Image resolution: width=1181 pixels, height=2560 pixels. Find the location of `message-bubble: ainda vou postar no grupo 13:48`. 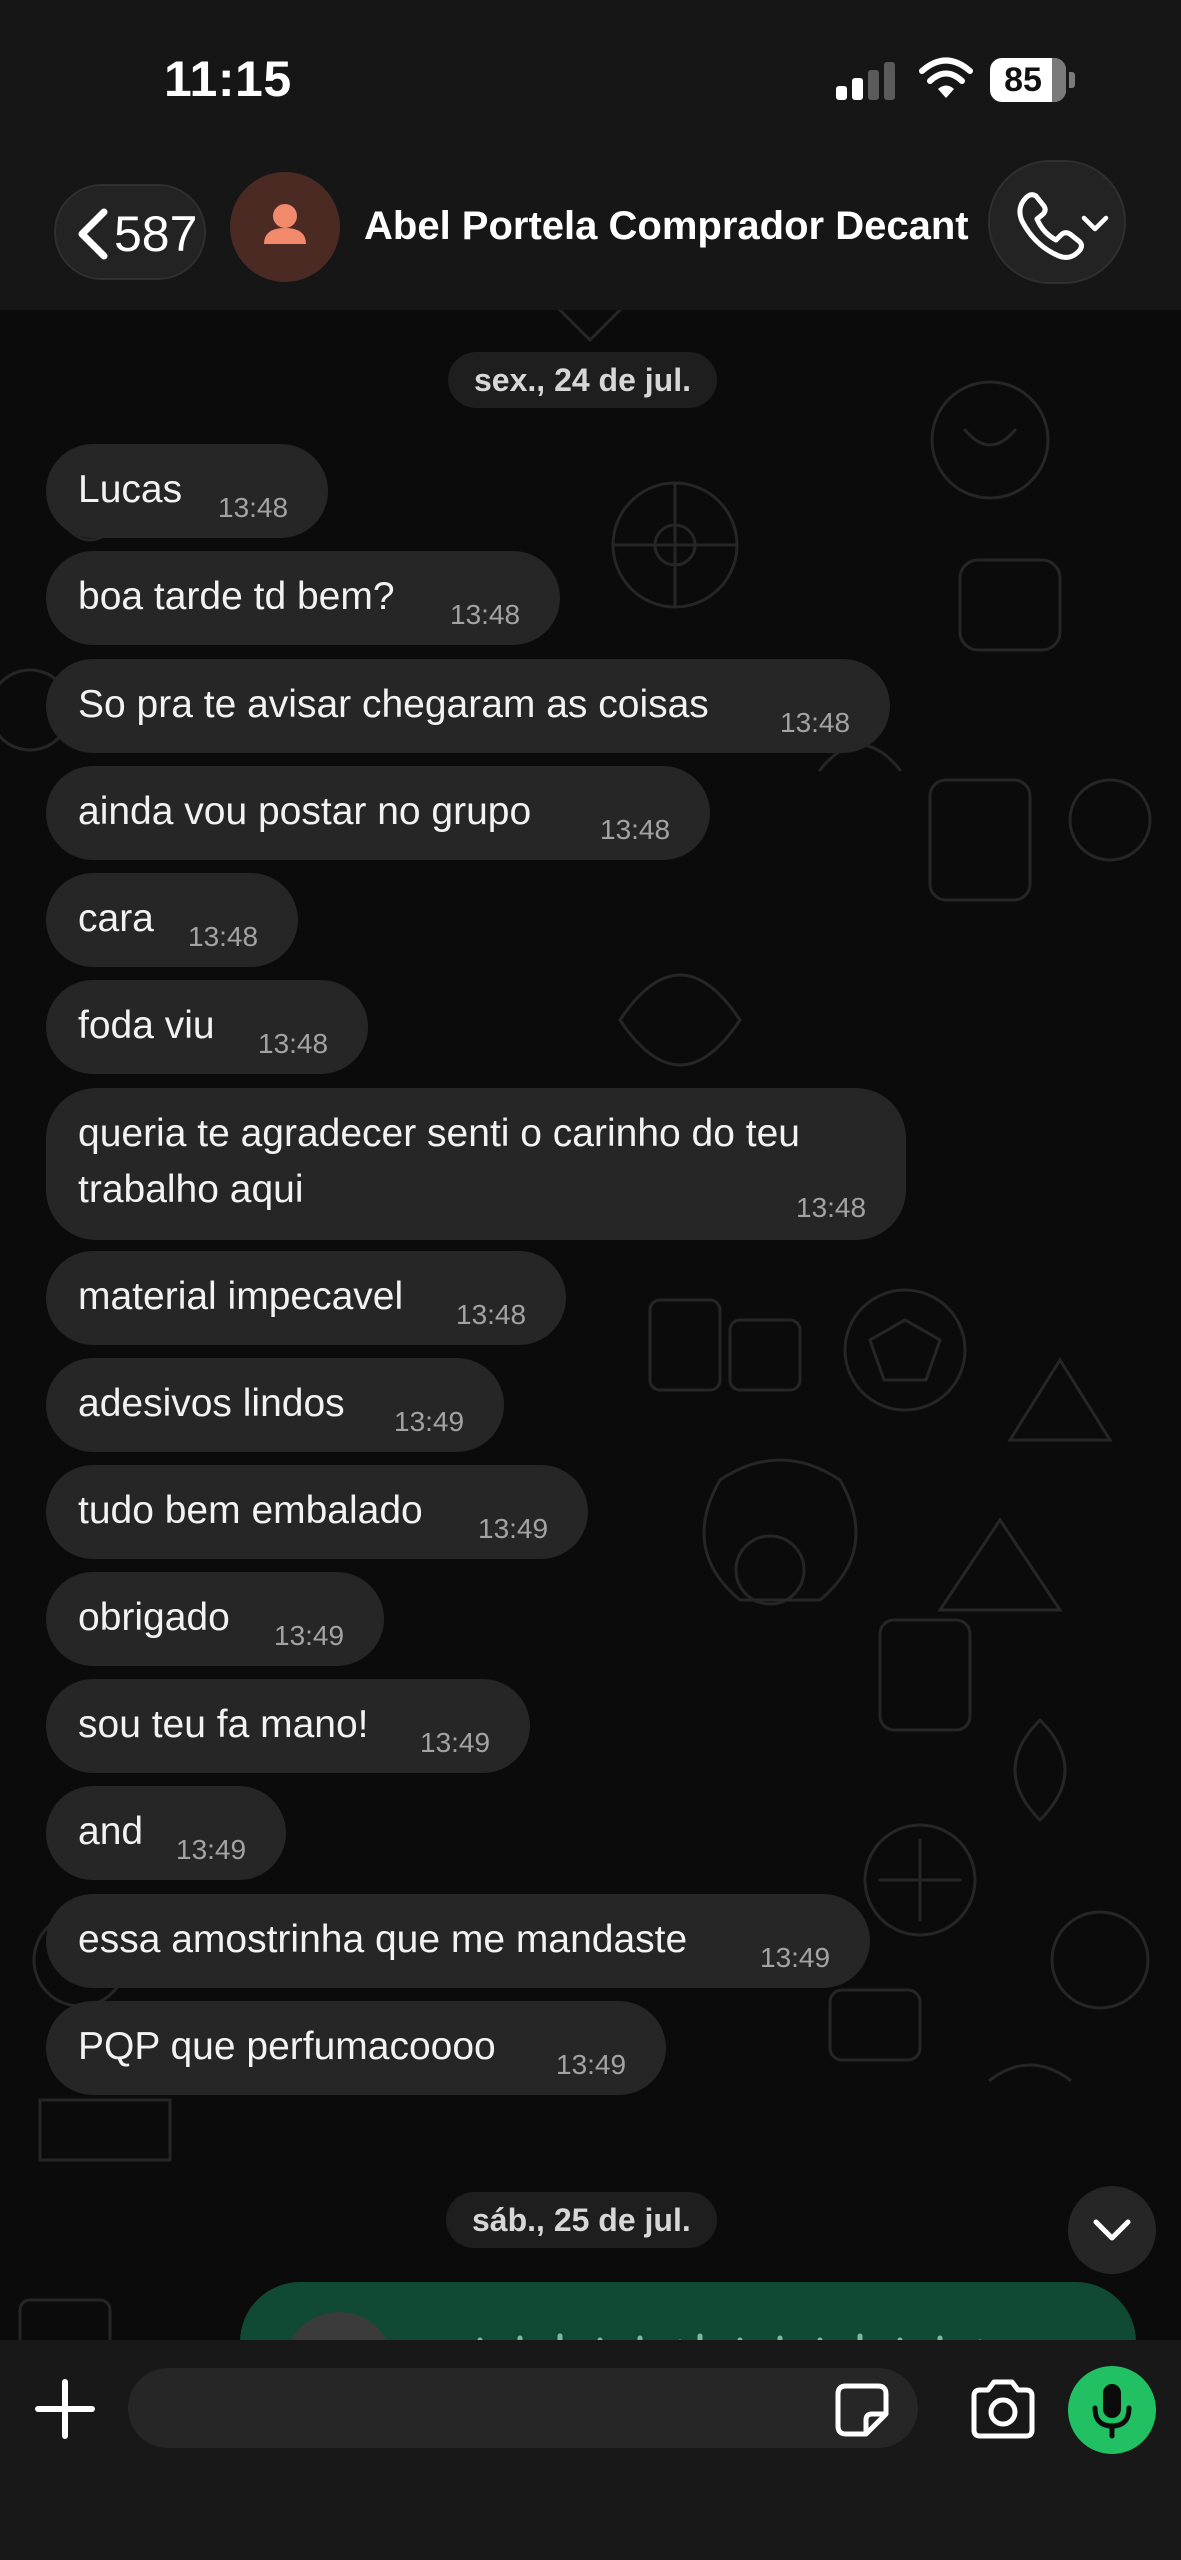

message-bubble: ainda vou postar no grupo 13:48 is located at coordinates (378, 813).